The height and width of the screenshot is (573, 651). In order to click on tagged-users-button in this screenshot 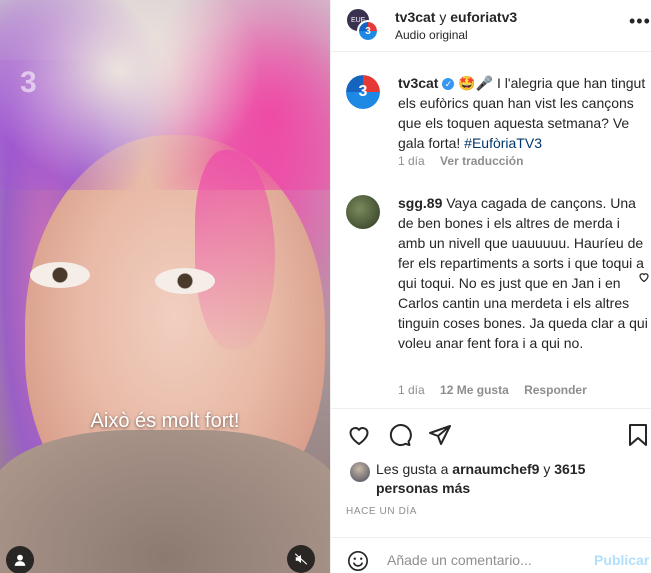, I will do `click(20, 559)`.